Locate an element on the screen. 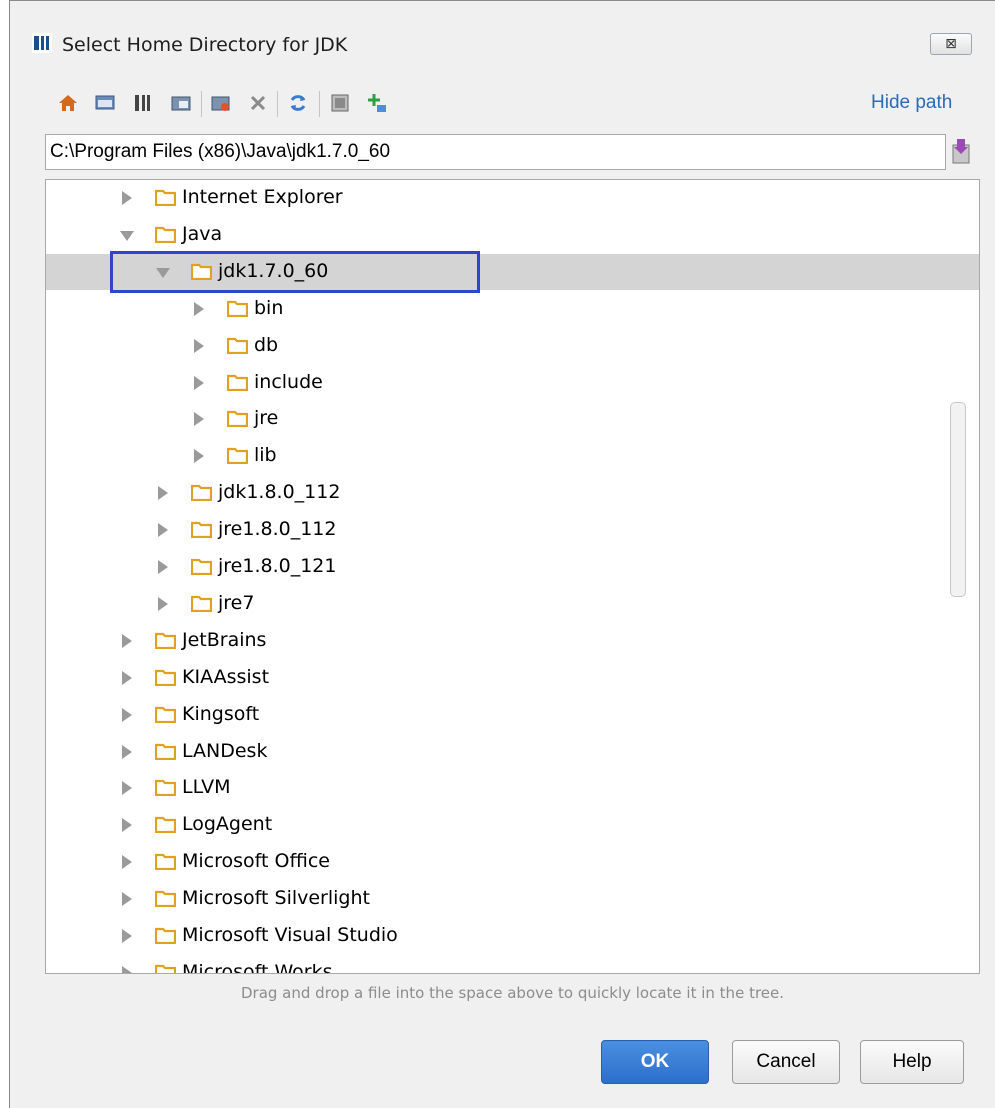  tree-row-label: bin is located at coordinates (269, 307).